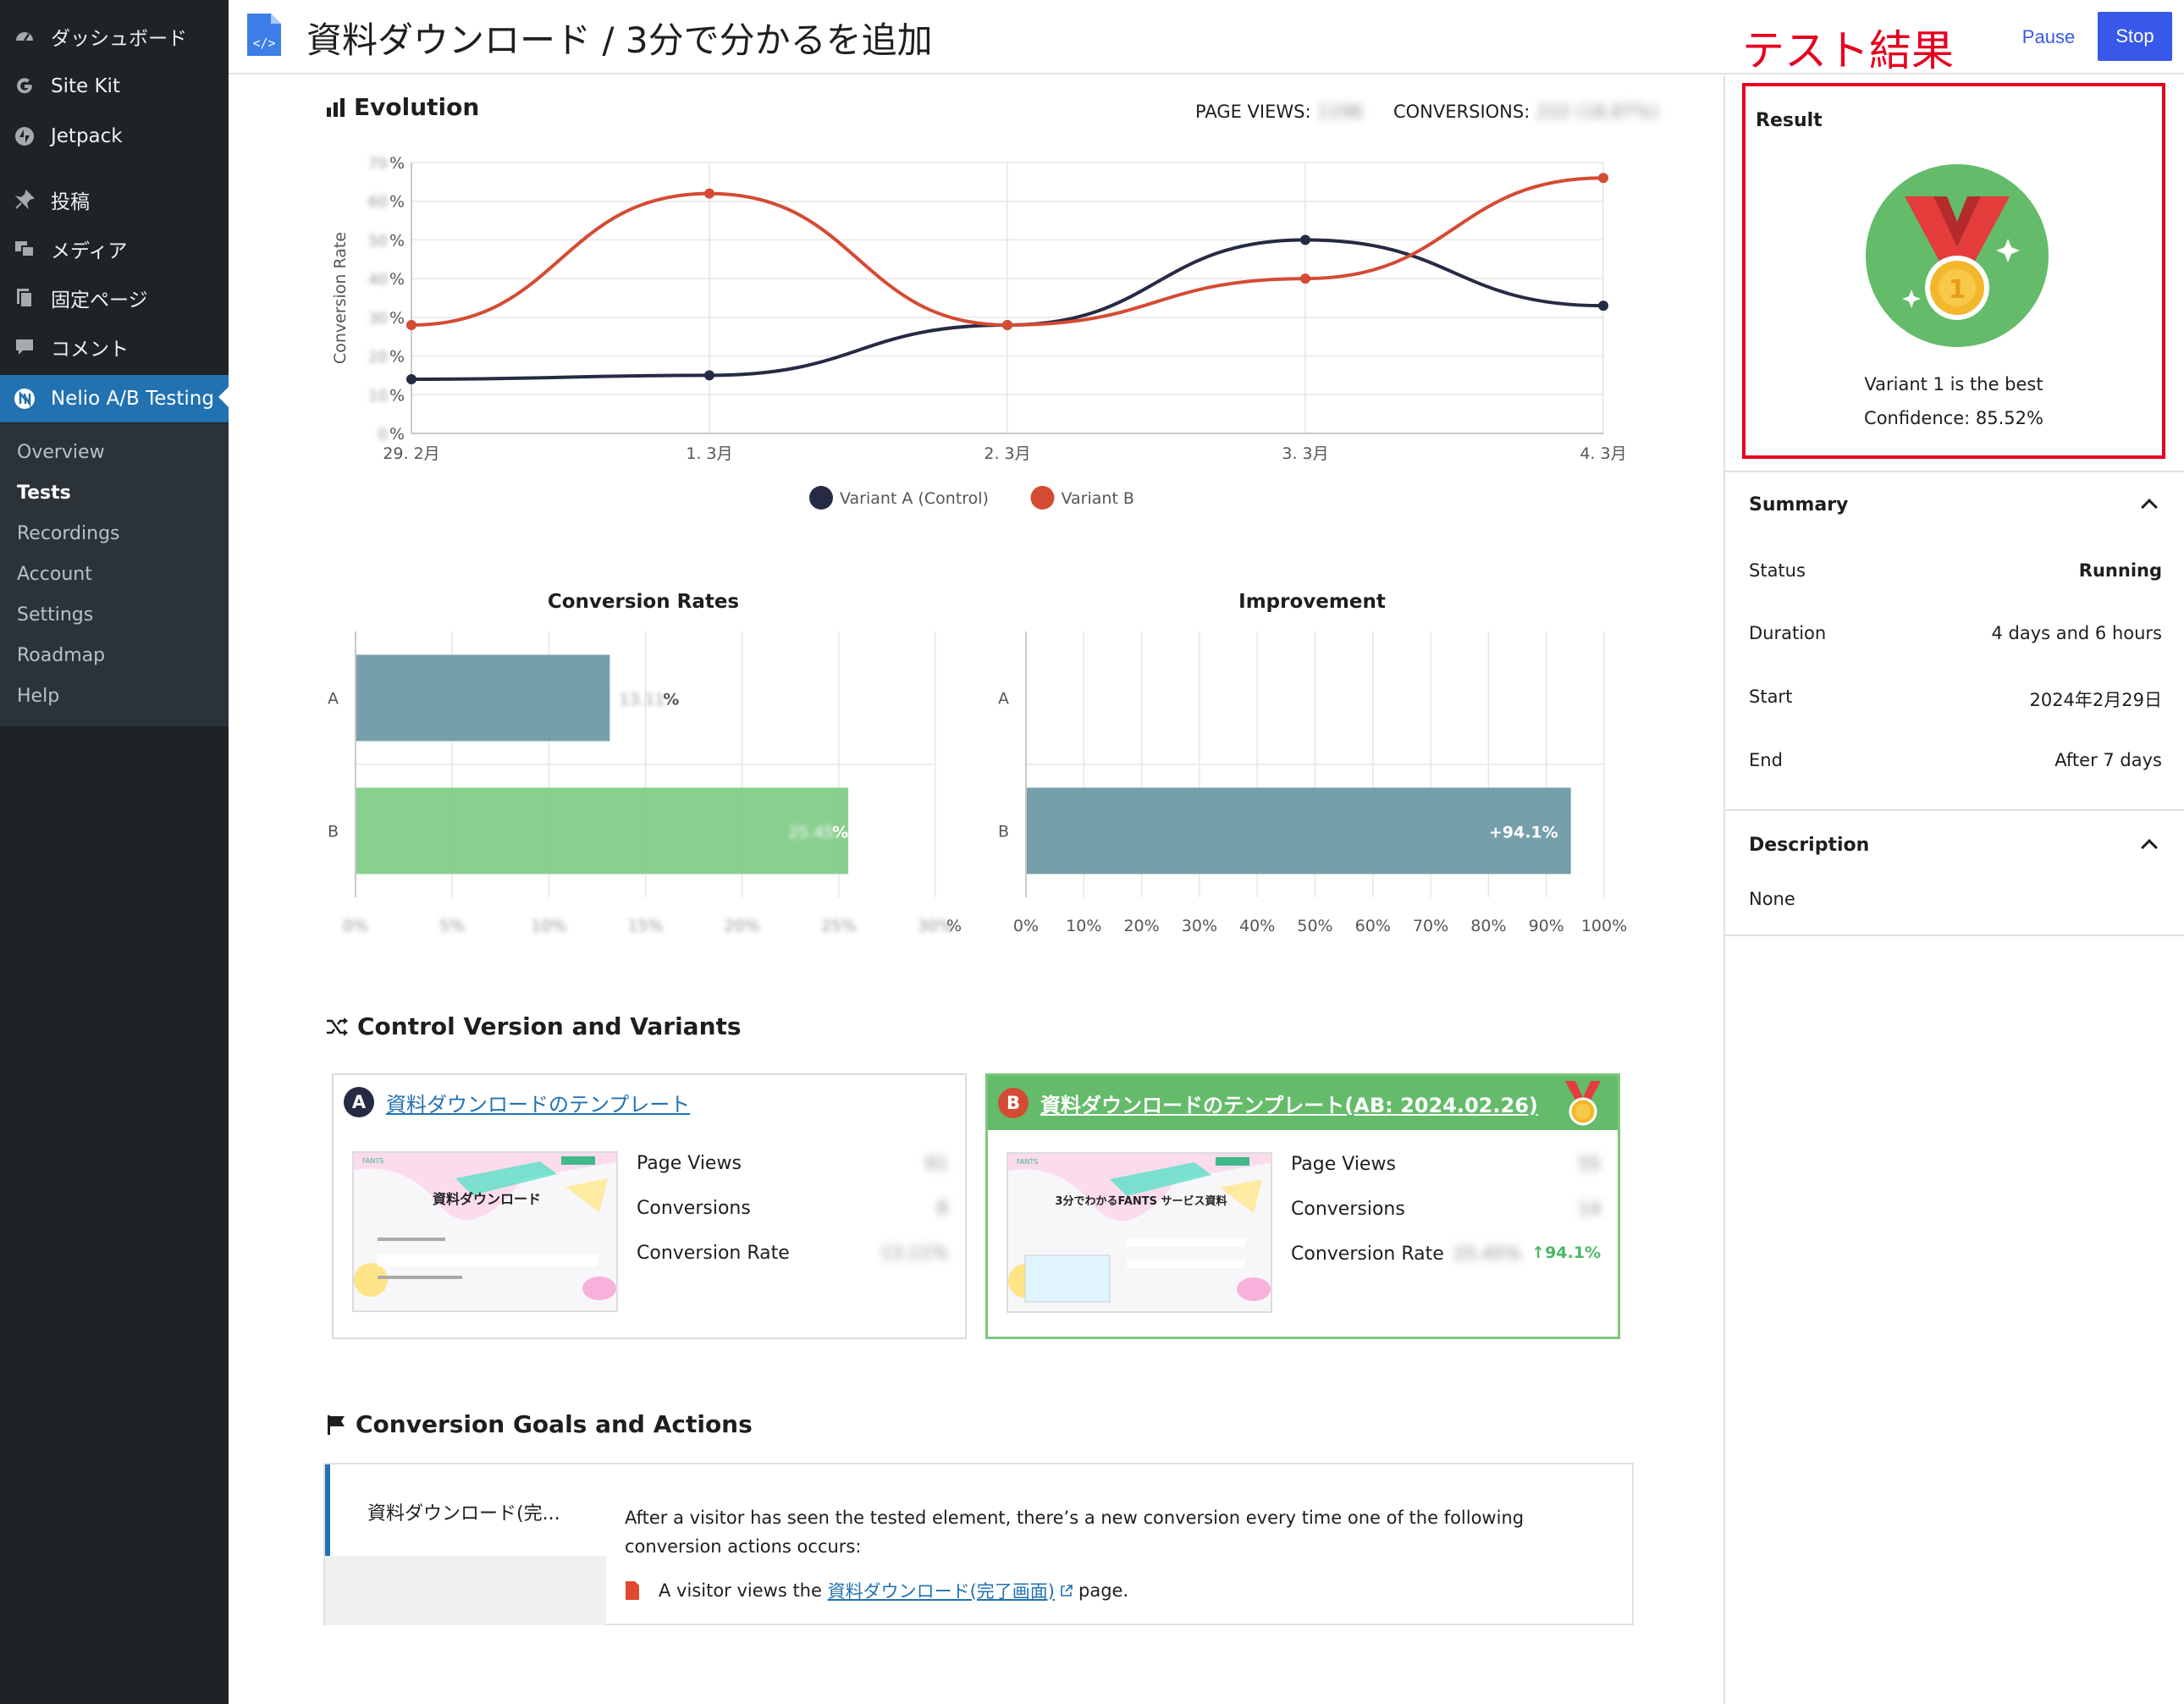  Describe the element at coordinates (839, 926) in the screenshot. I see `x-tick-label: 25%` at that location.